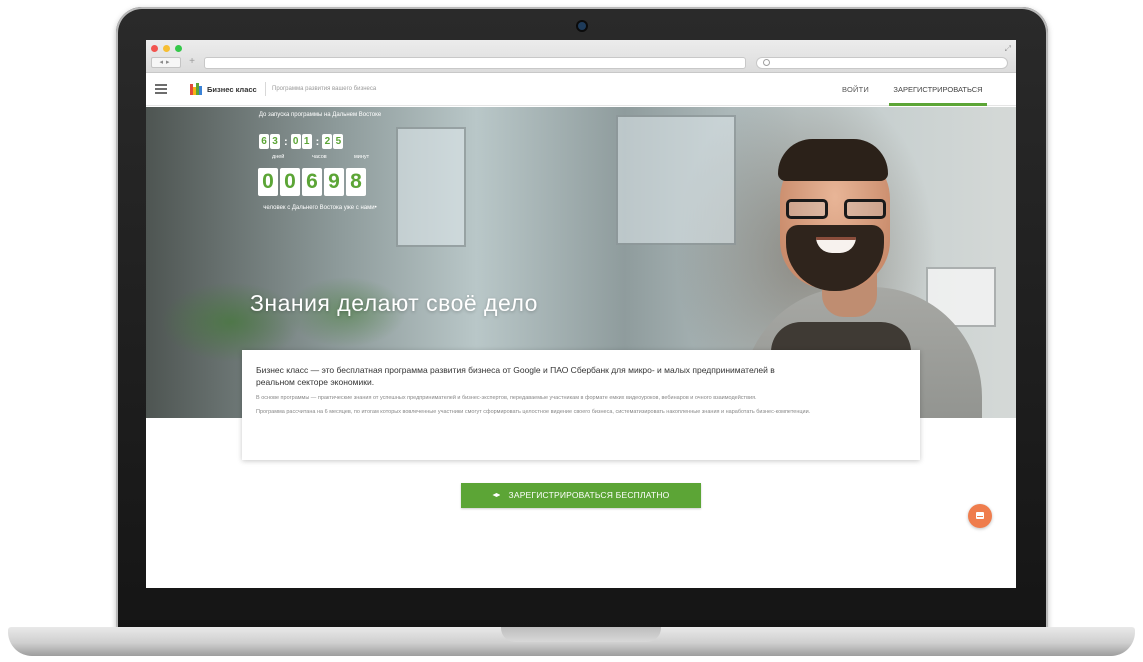  I want to click on countdown-label: До запуска программы на Дальнем Востоке, so click(320, 115).